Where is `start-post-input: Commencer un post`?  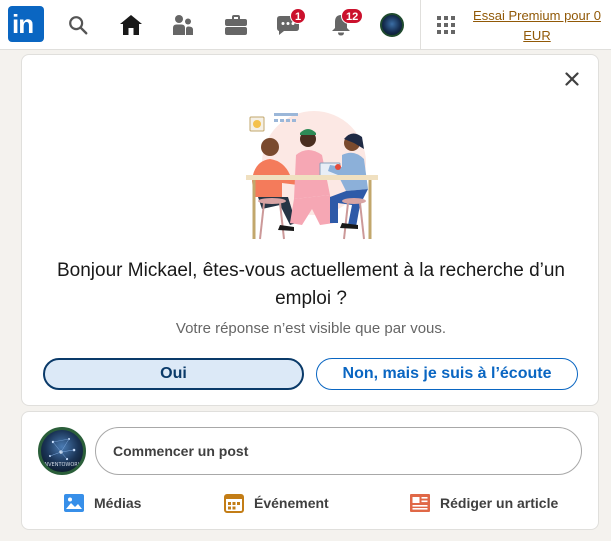 start-post-input: Commencer un post is located at coordinates (338, 451).